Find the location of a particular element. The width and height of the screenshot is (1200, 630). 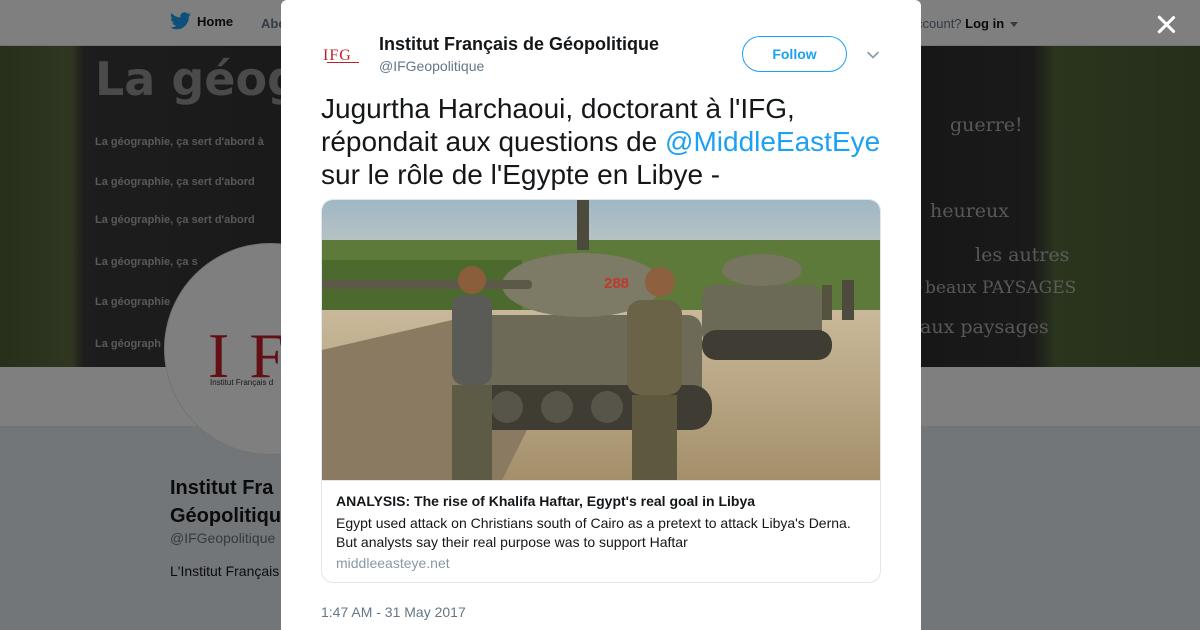

tank-number: 288 is located at coordinates (616, 283).